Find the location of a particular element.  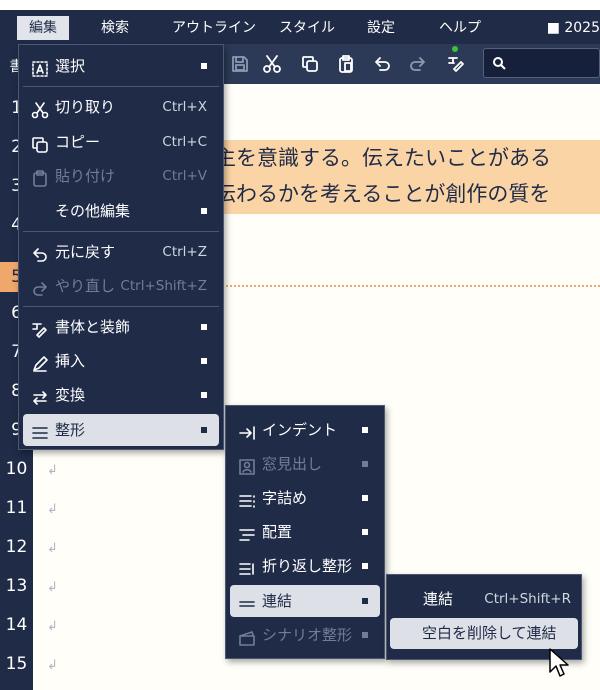

menu-item-justify: 字詰め is located at coordinates (305, 498).